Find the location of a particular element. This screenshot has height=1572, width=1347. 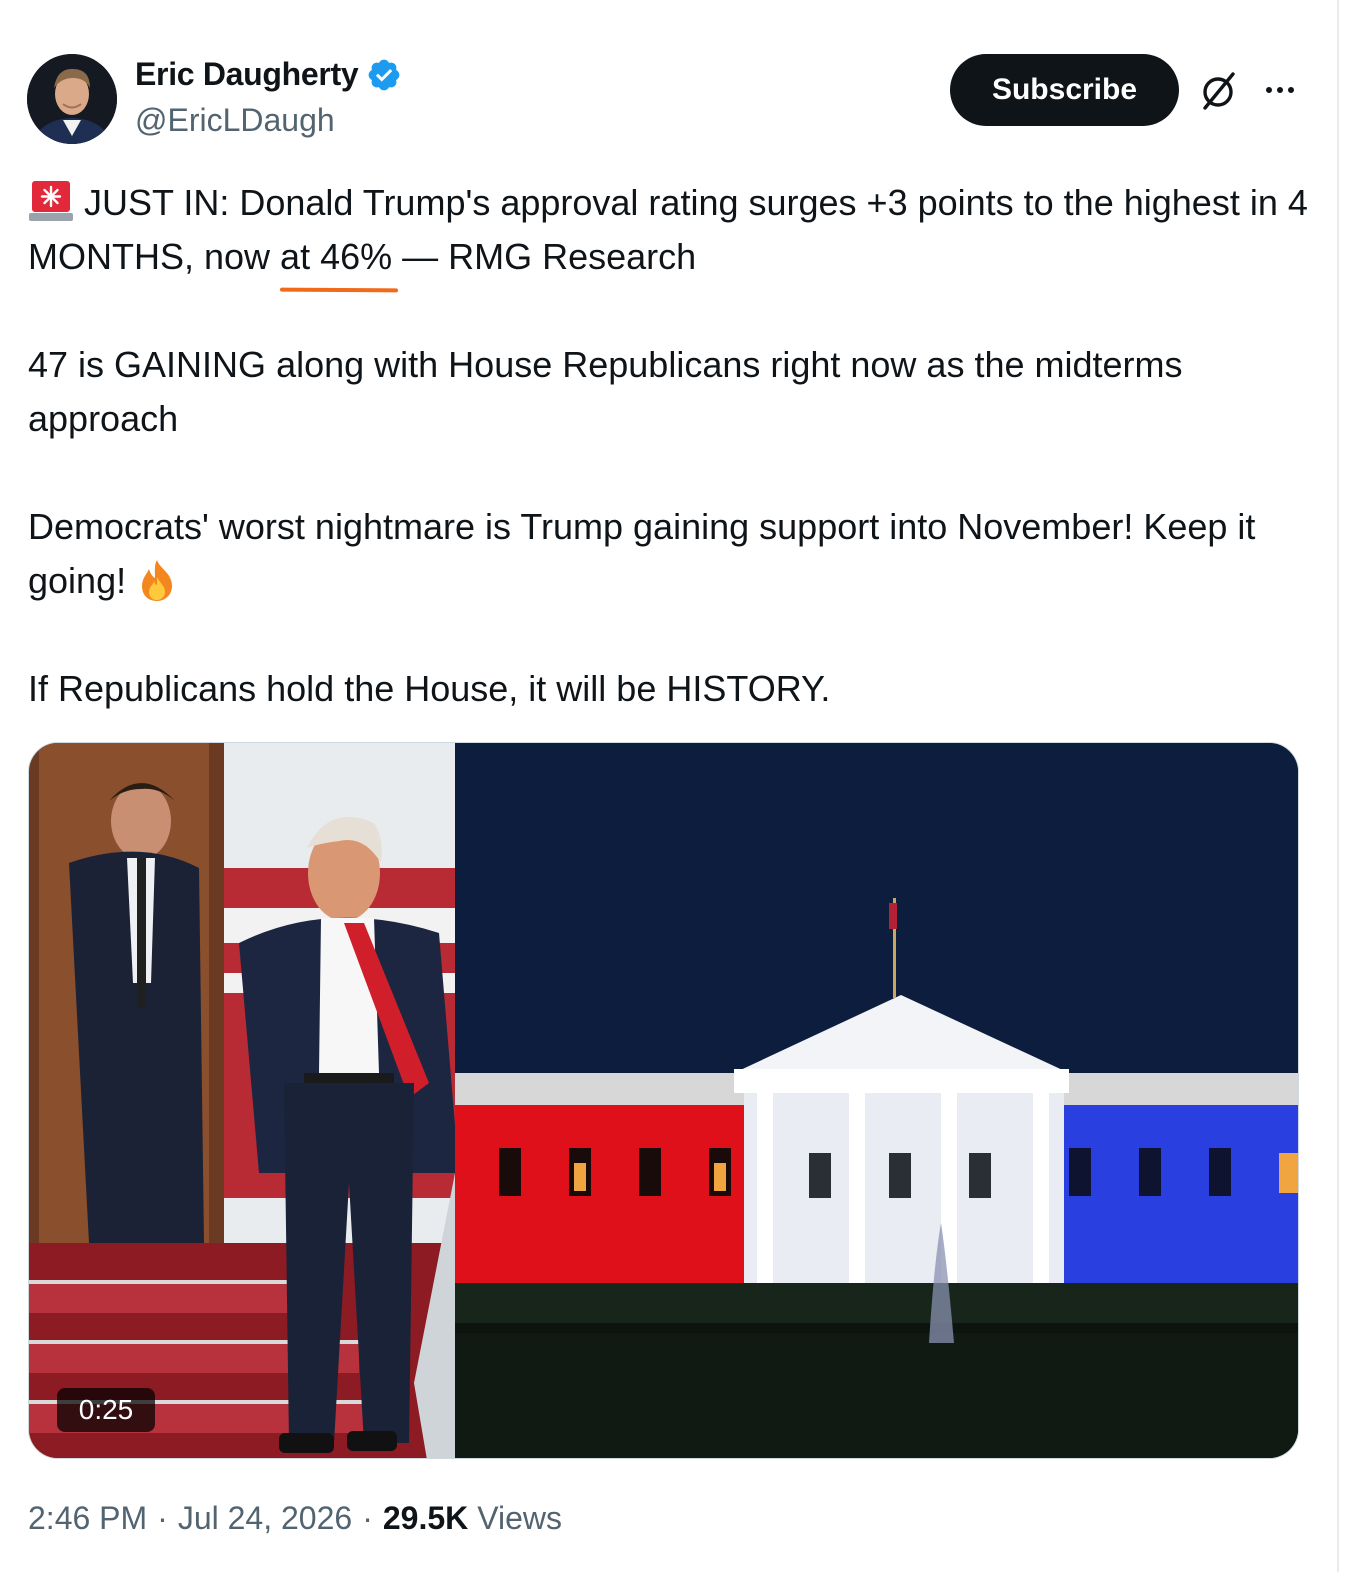

post-time: 2:46 PM is located at coordinates (87, 1518).